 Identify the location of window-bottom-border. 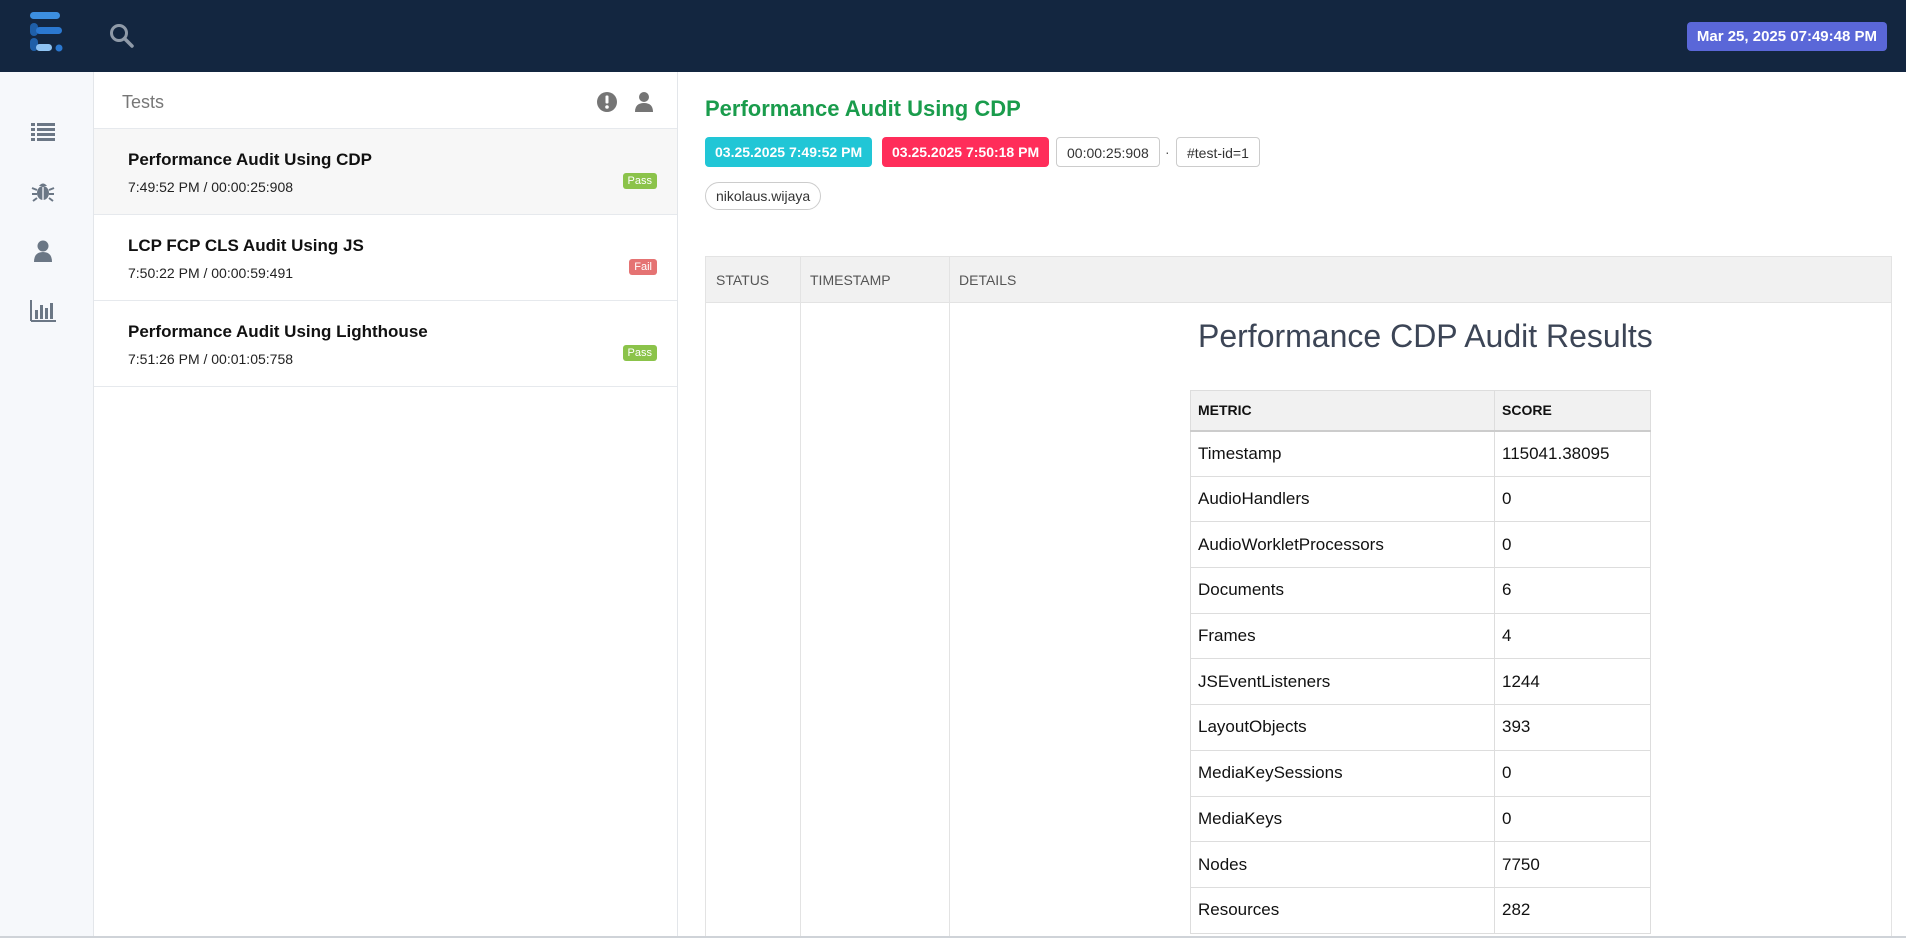
(953, 941).